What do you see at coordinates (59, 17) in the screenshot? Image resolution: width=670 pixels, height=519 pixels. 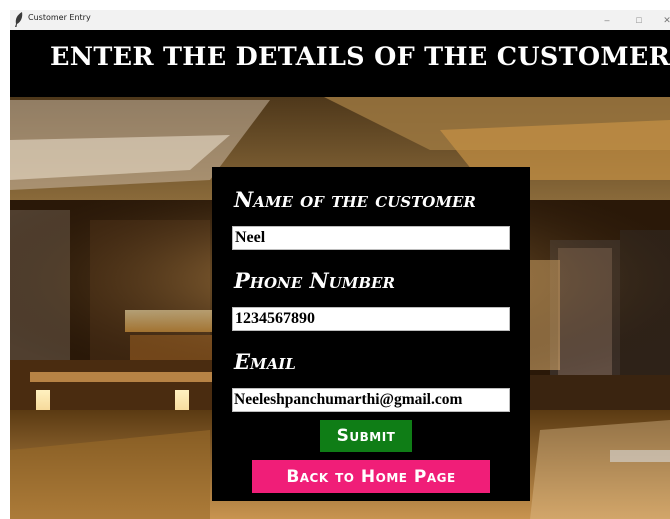 I see `window-title: Customer Entry` at bounding box center [59, 17].